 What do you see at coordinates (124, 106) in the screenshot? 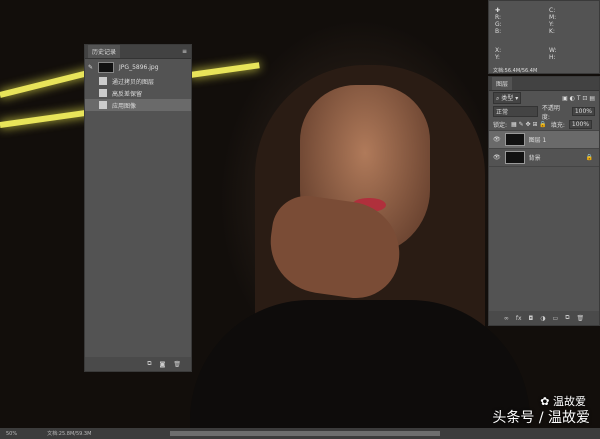
I see `step-label: 应用图像` at bounding box center [124, 106].